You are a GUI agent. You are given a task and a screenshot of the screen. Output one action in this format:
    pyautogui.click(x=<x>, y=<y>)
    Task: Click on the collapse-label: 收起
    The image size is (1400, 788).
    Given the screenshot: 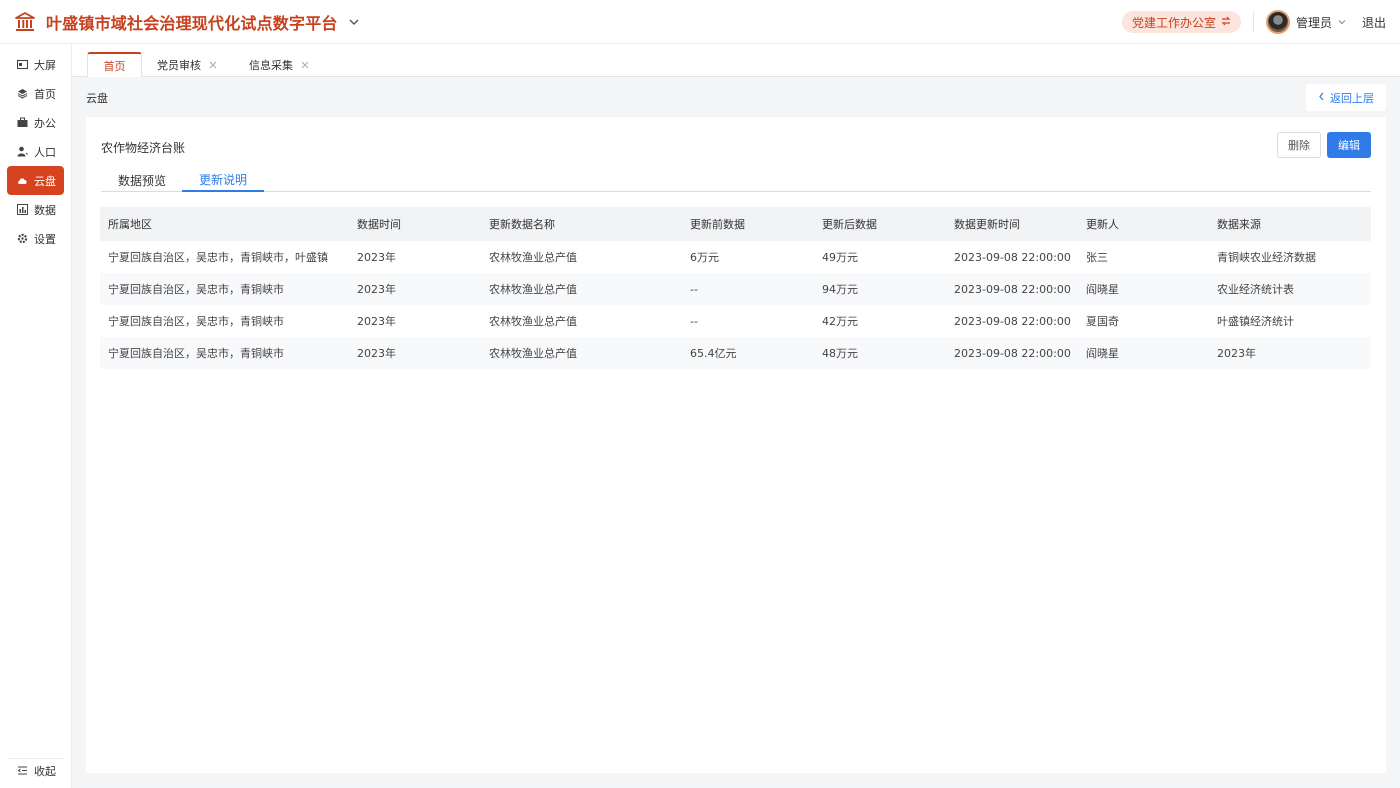 What is the action you would take?
    pyautogui.click(x=45, y=771)
    